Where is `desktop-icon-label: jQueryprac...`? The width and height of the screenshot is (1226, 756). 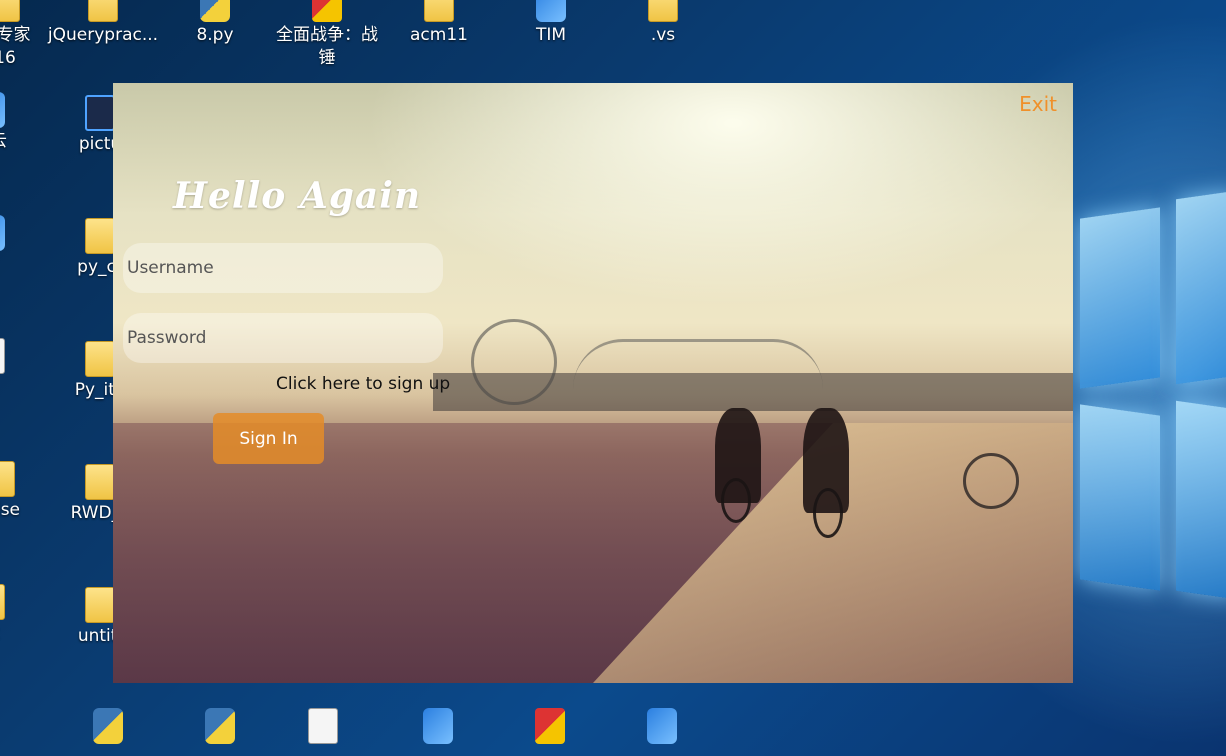 desktop-icon-label: jQueryprac... is located at coordinates (103, 35).